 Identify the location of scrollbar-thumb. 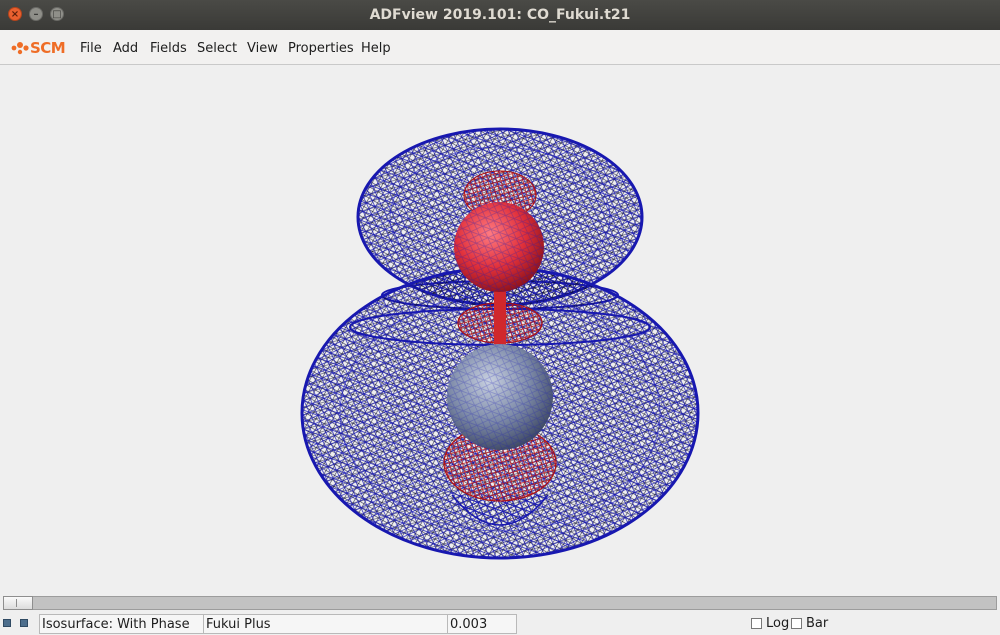
(18, 603).